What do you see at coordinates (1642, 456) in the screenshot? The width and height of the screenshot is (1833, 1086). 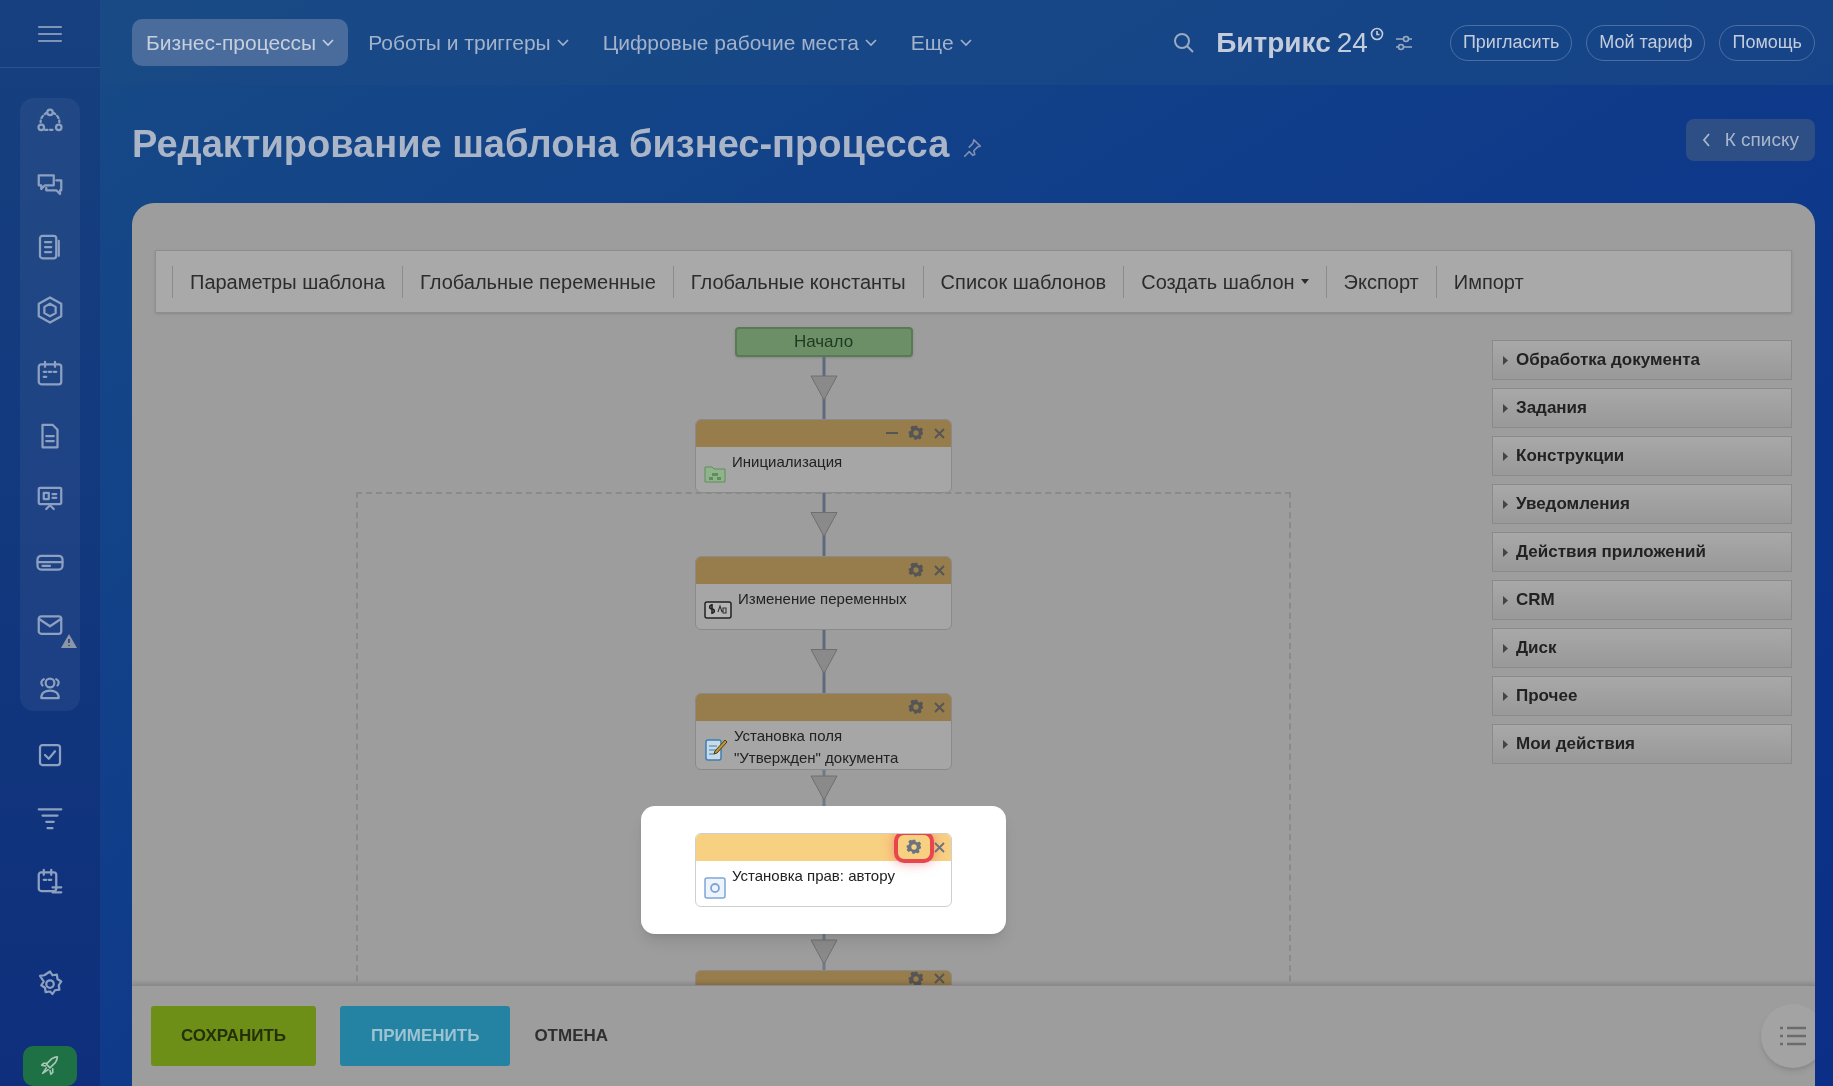 I see `activity-group: Конструкции` at bounding box center [1642, 456].